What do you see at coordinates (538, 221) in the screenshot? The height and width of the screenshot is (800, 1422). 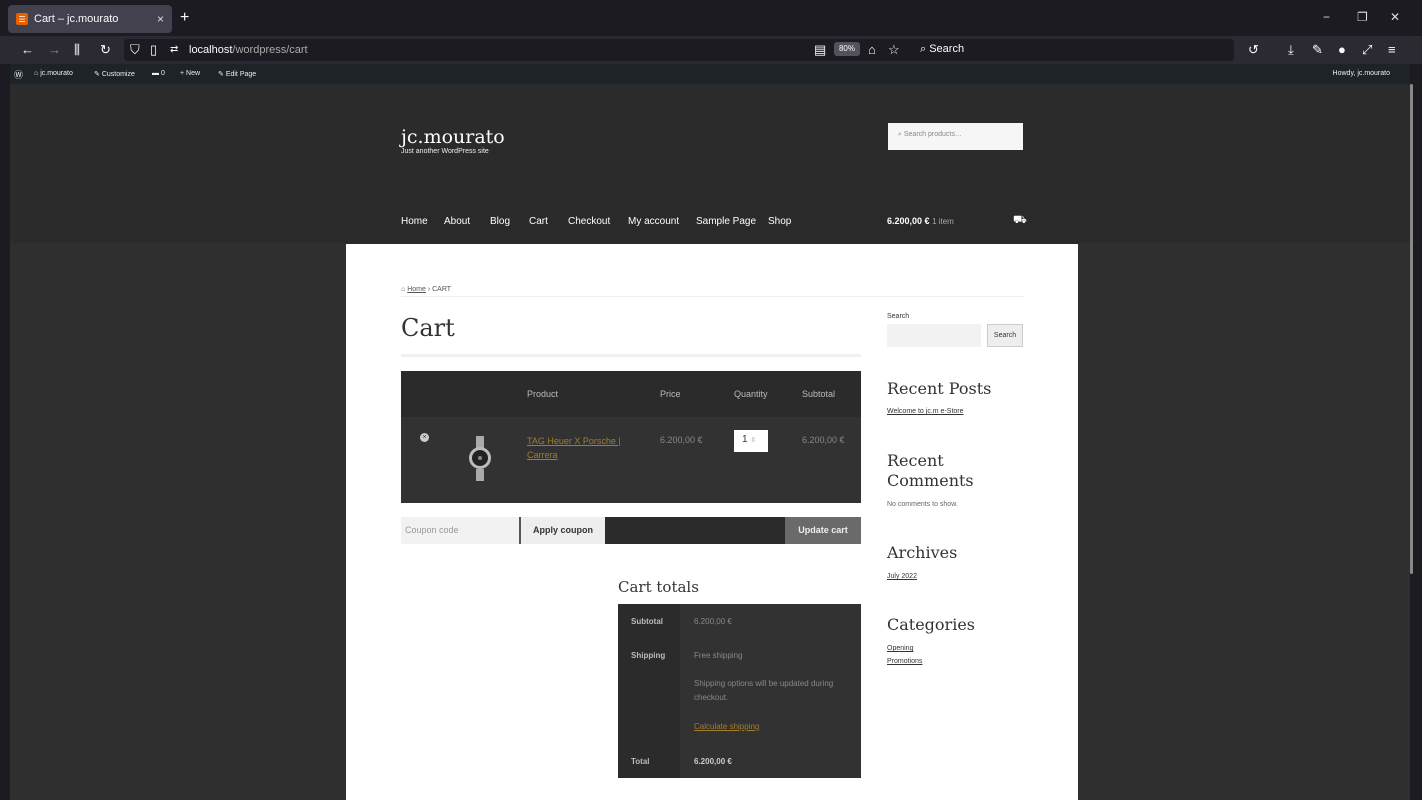 I see `nav-cart: Cart` at bounding box center [538, 221].